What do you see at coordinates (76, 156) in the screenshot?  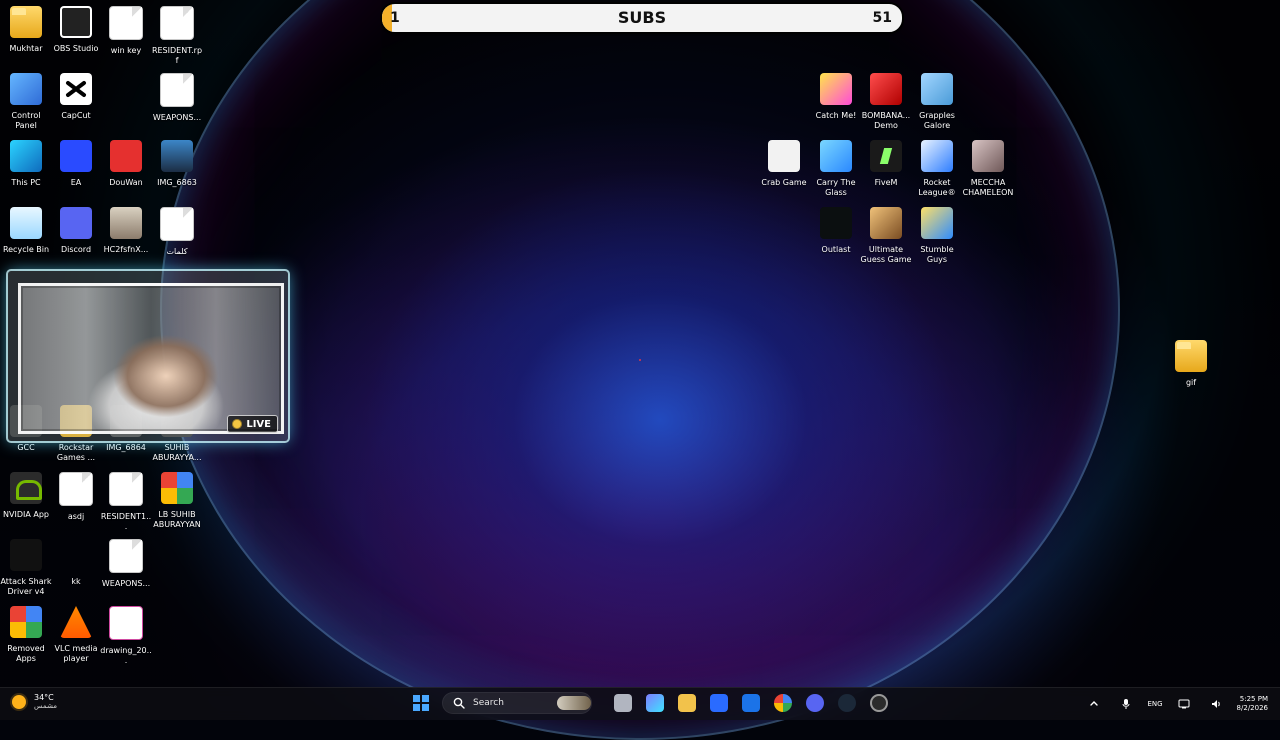 I see `ea-icon` at bounding box center [76, 156].